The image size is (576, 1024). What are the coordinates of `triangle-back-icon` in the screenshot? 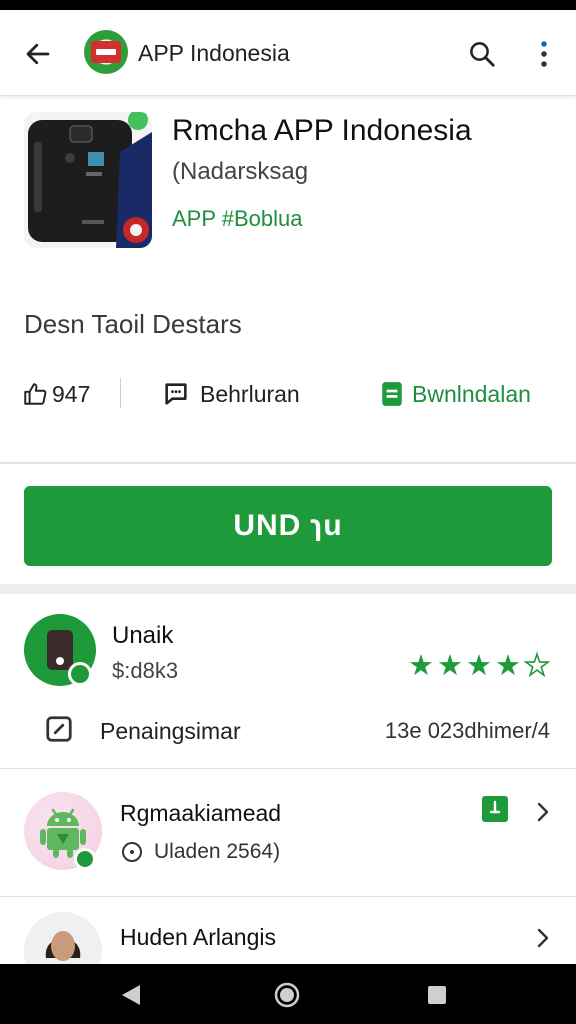 It's located at (131, 995).